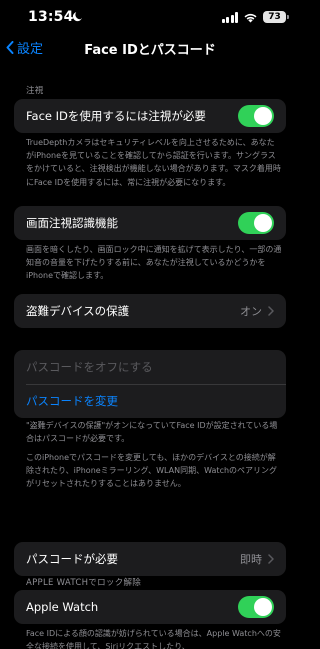 This screenshot has width=320, height=649. I want to click on apple-watch-row: Apple Watch, so click(150, 607).